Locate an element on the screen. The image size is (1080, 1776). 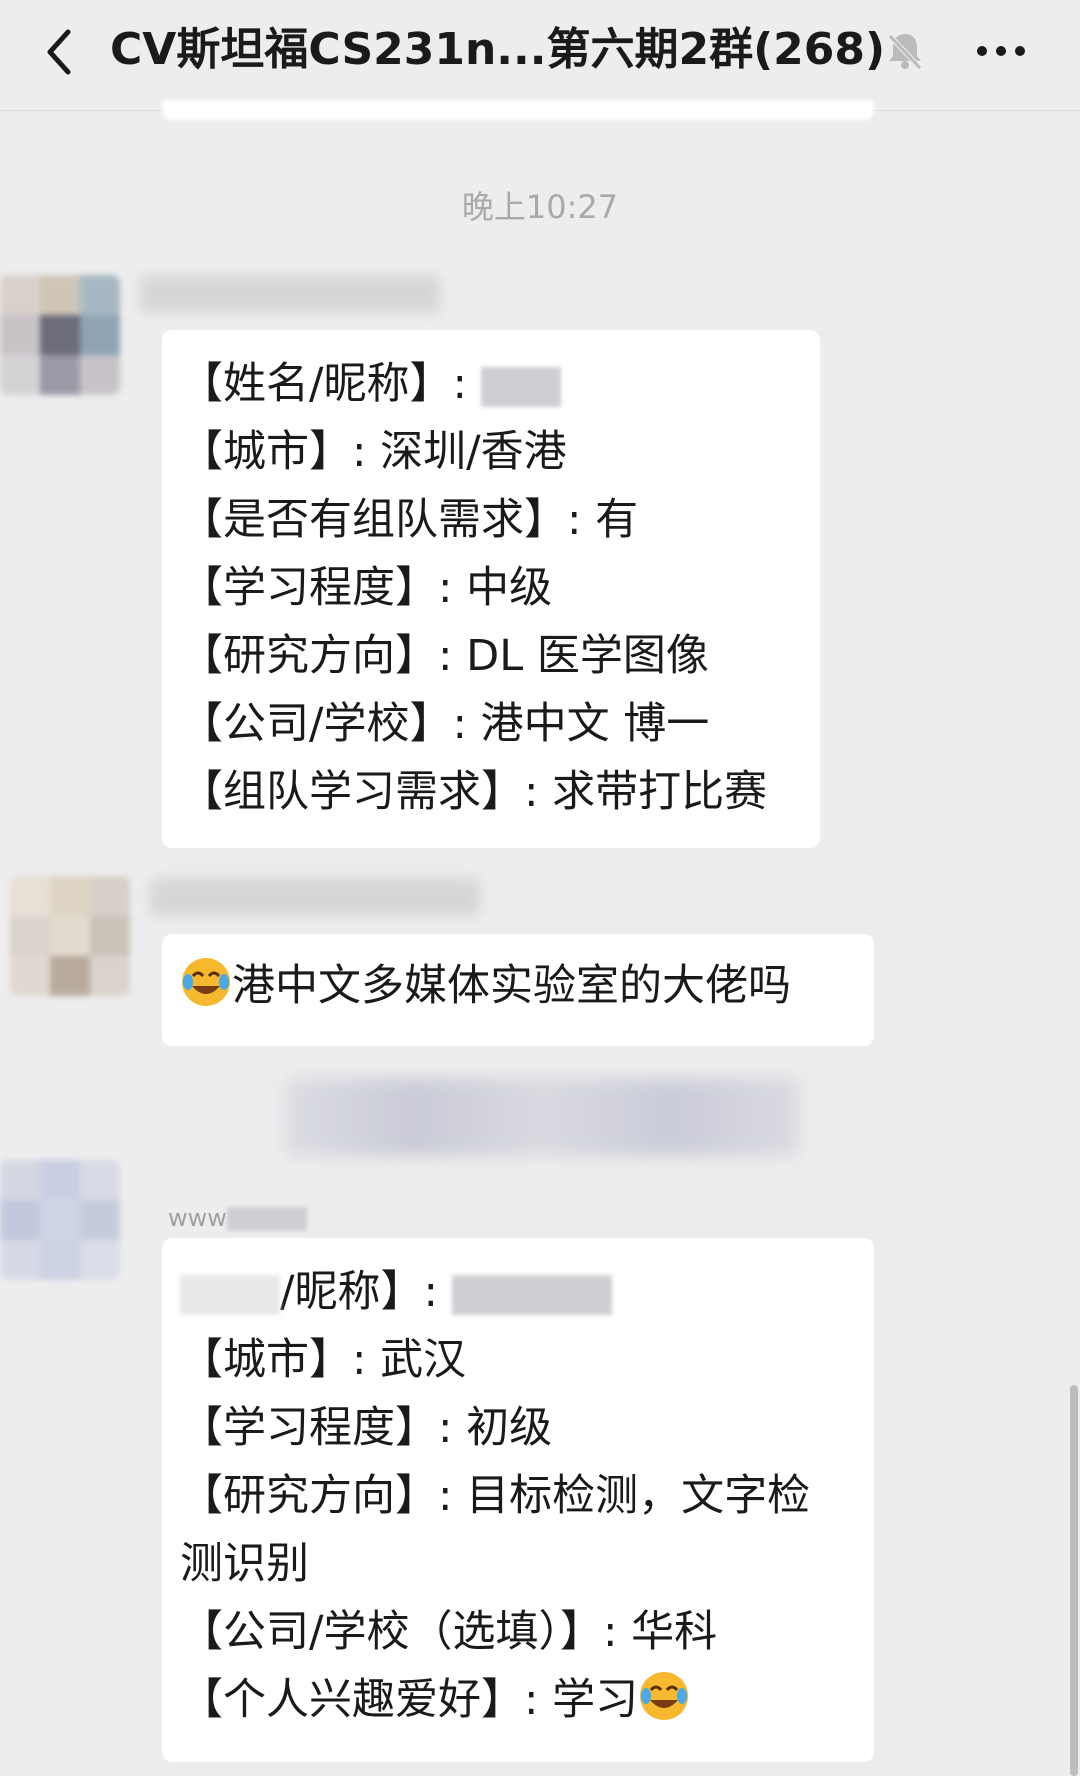
message-line: 【研究方向】: 目标检测，文字检 is located at coordinates (495, 1496).